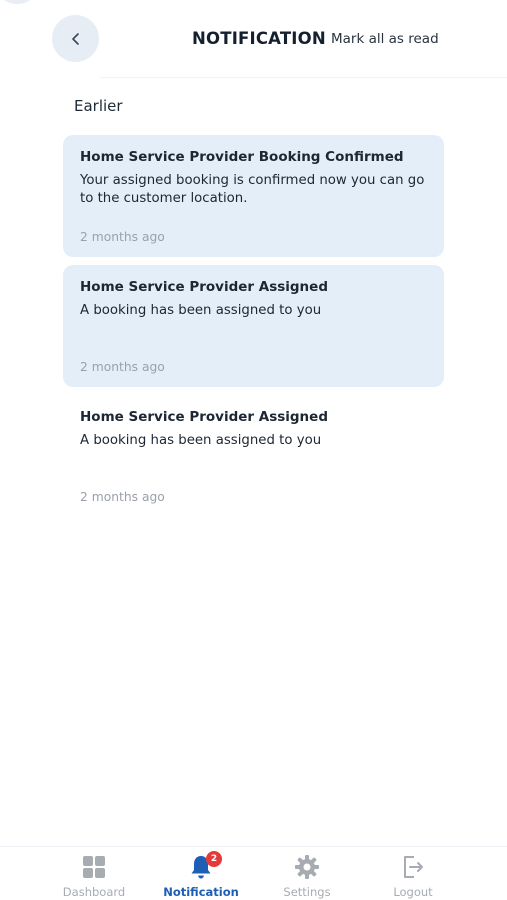 Image resolution: width=507 pixels, height=900 pixels. What do you see at coordinates (242, 157) in the screenshot?
I see `notification-title: Home Service Provider Booking Confirmed` at bounding box center [242, 157].